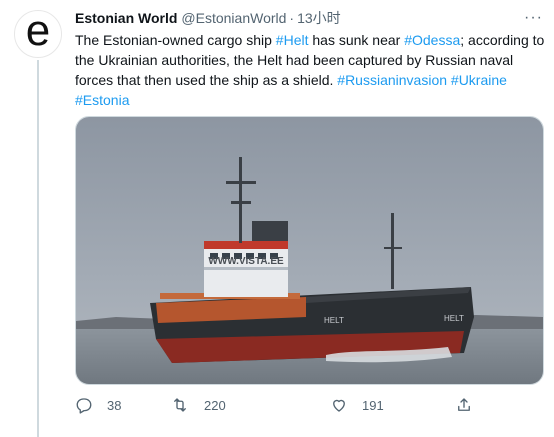  Describe the element at coordinates (215, 405) in the screenshot. I see `retweet-count: 220` at that location.